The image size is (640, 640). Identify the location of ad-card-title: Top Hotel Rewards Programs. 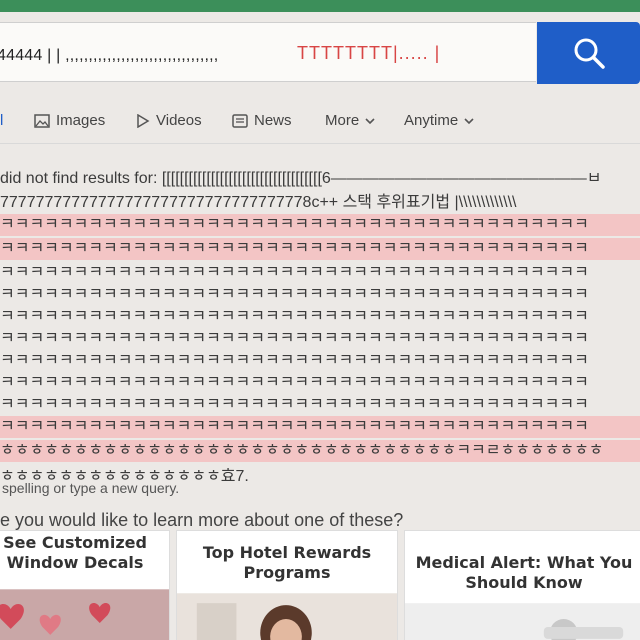
(287, 562).